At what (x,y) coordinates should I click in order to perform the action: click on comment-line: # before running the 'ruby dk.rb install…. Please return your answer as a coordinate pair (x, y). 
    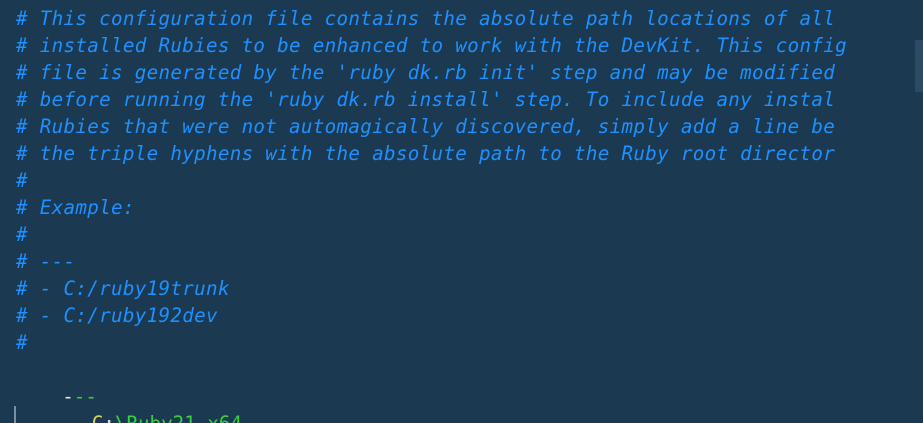
    Looking at the image, I should click on (426, 99).